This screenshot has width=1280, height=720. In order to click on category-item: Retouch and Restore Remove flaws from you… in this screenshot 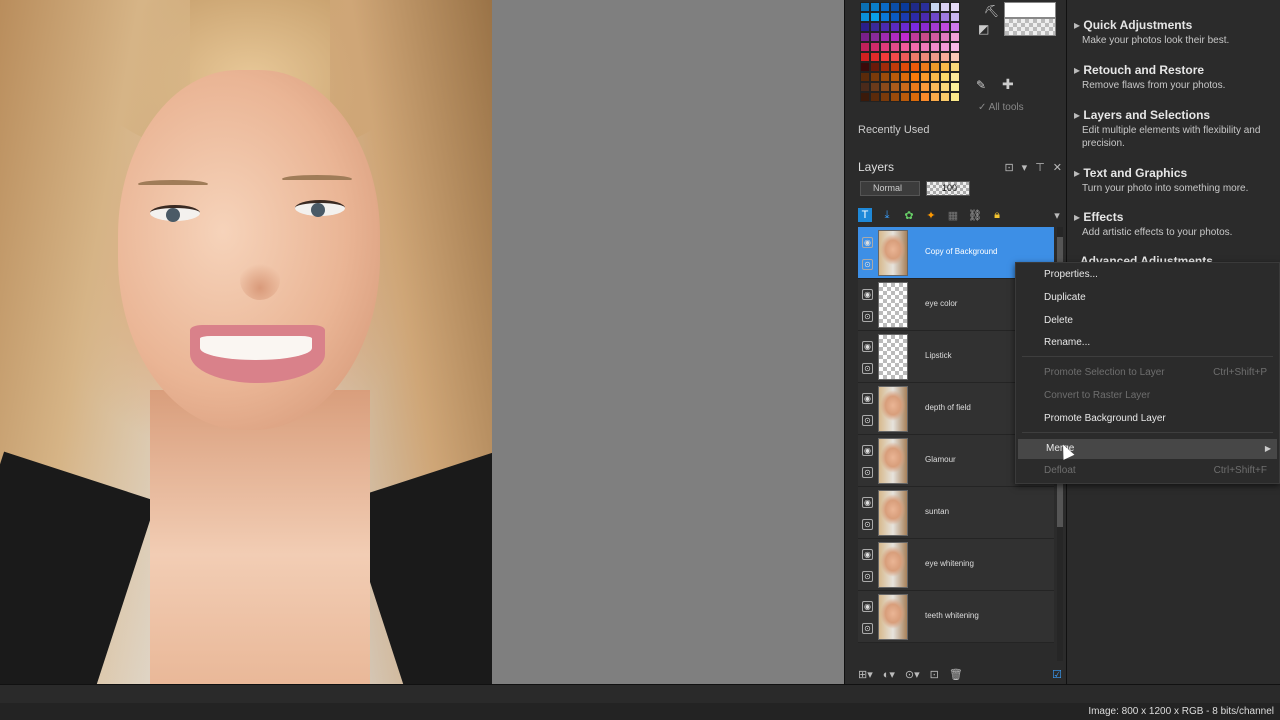, I will do `click(1174, 77)`.